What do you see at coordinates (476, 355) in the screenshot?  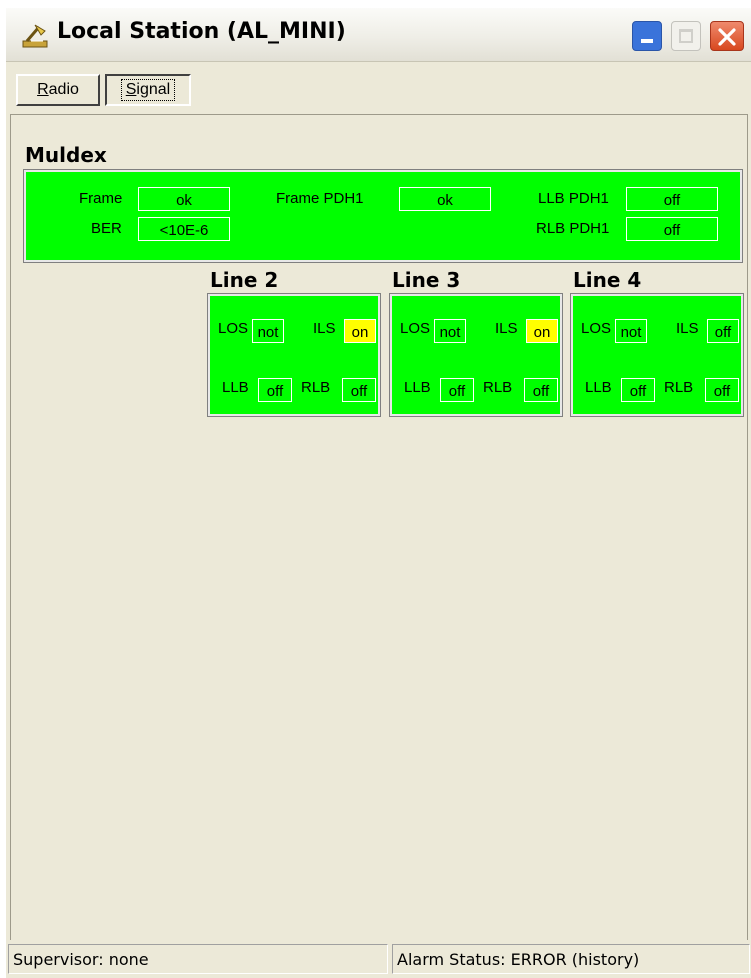 I see `line-3-panel: LOS not ILS on LLB off RLB off` at bounding box center [476, 355].